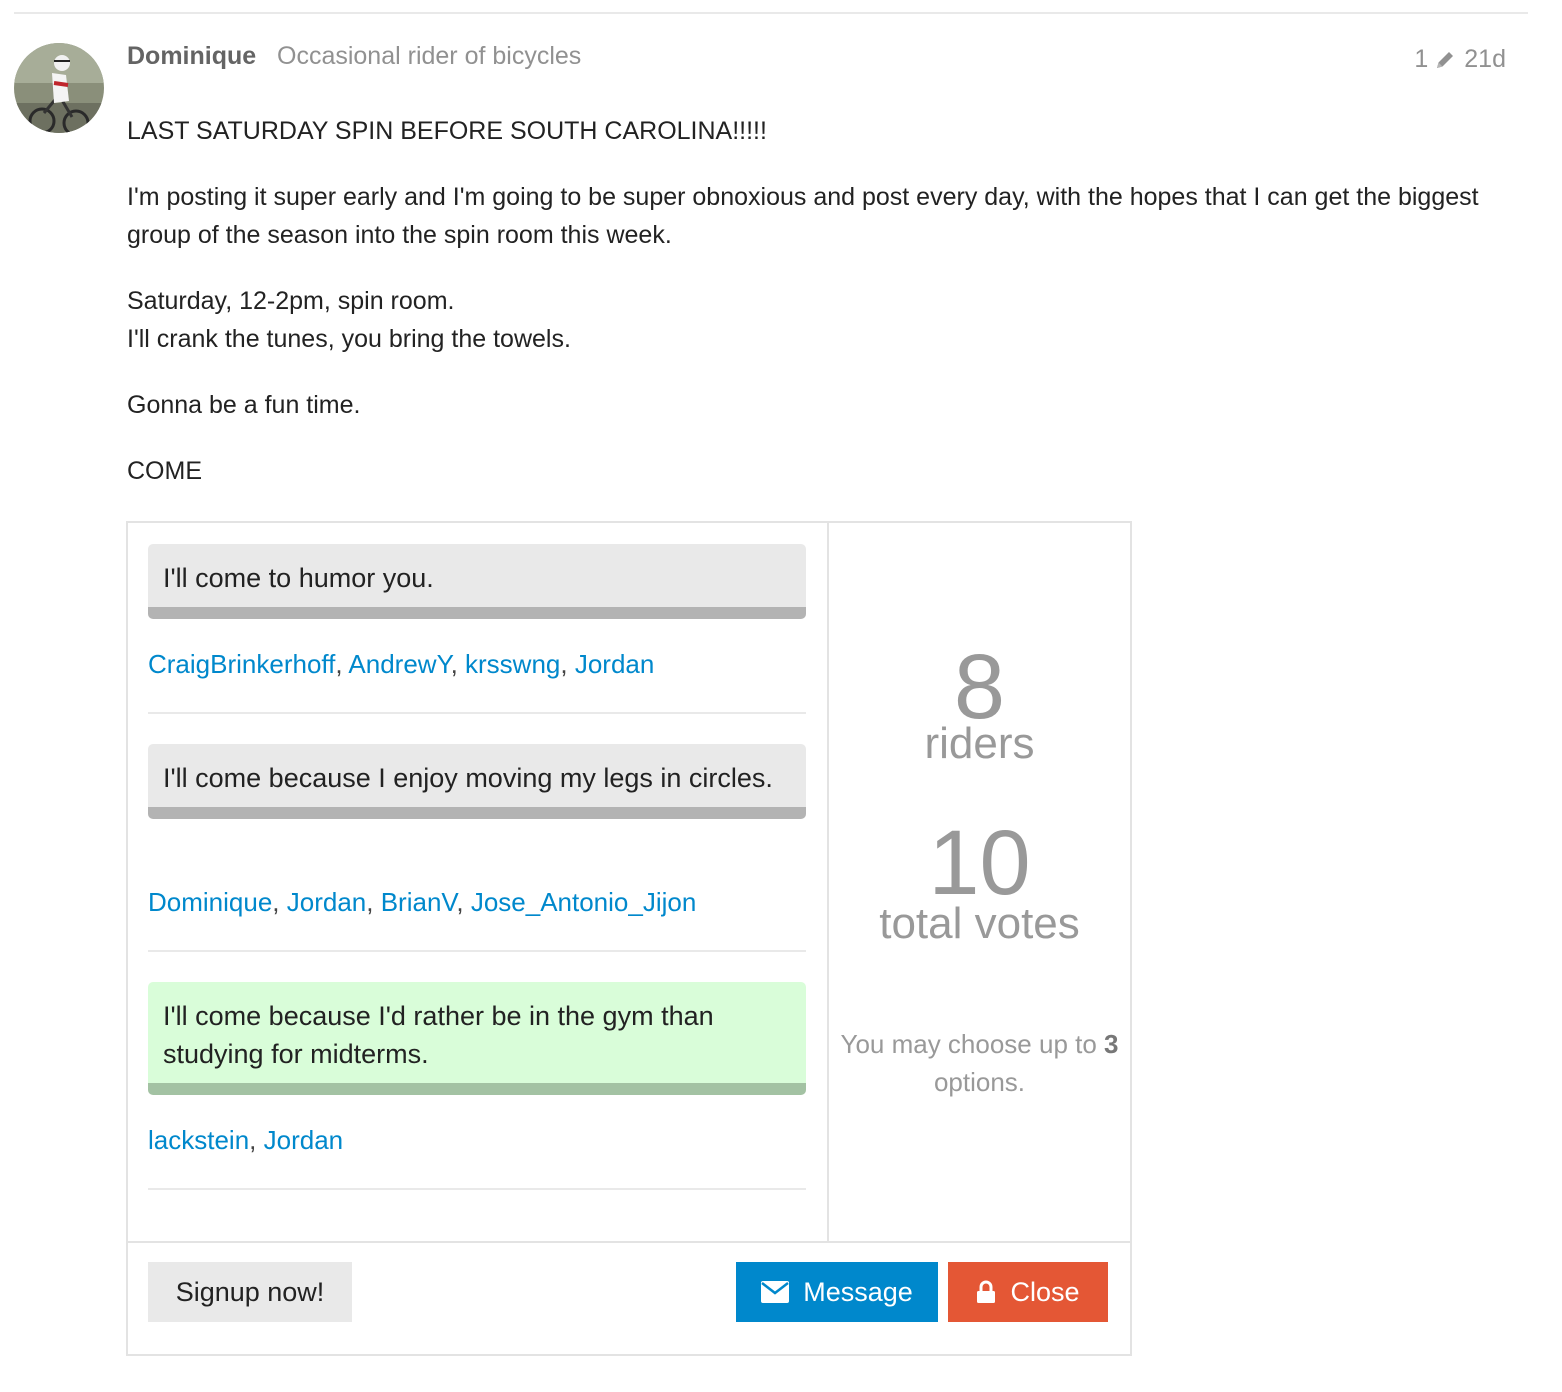 This screenshot has height=1392, width=1562. I want to click on poll-option-button: I'll come to humor you., so click(477, 581).